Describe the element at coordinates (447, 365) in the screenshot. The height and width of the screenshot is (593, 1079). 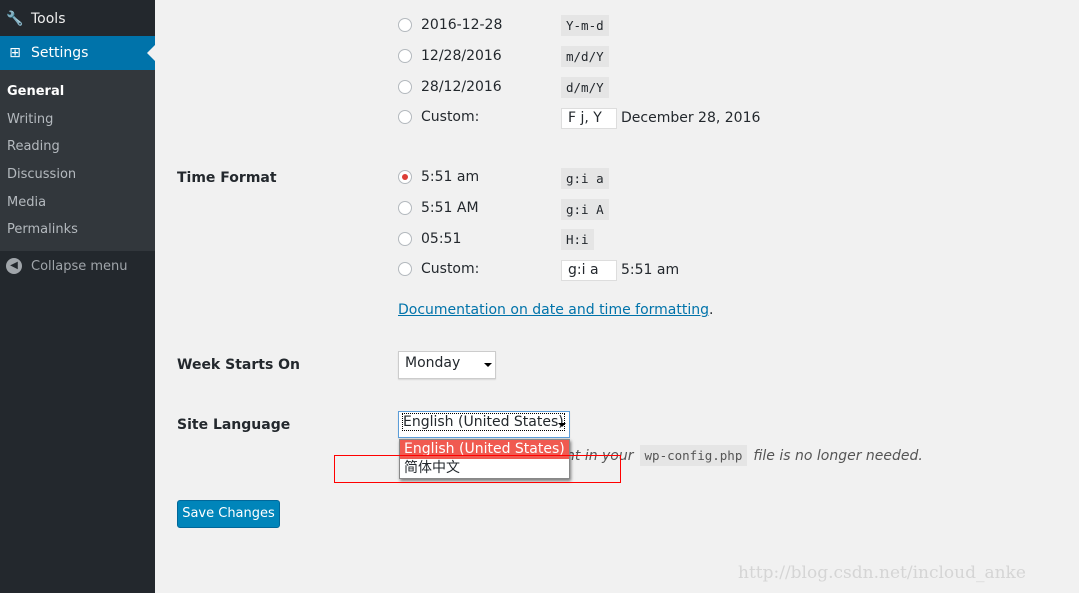
I see `week-select: Monday` at that location.